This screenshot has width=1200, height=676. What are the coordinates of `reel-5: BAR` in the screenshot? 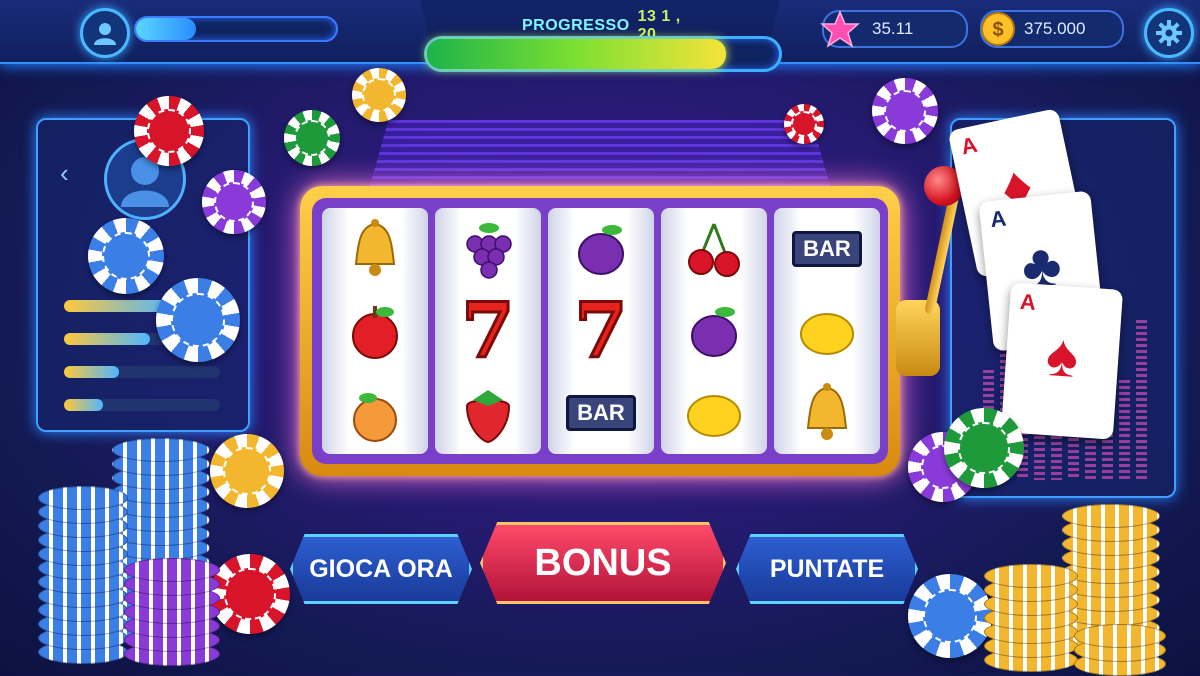 It's located at (827, 331).